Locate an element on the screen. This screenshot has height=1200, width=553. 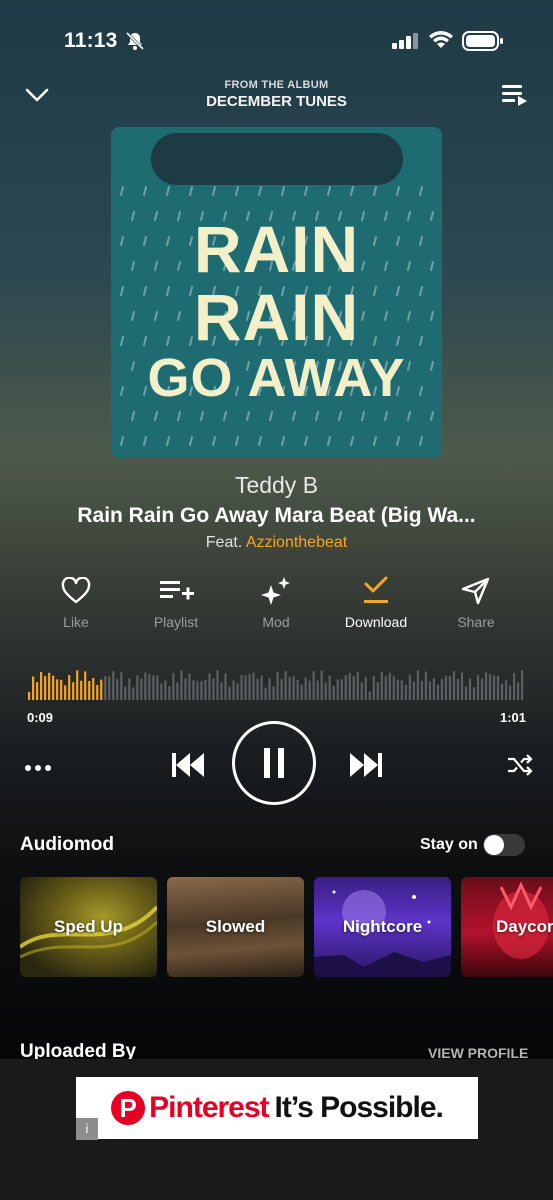
stay-on-label: Stay on is located at coordinates (449, 844).